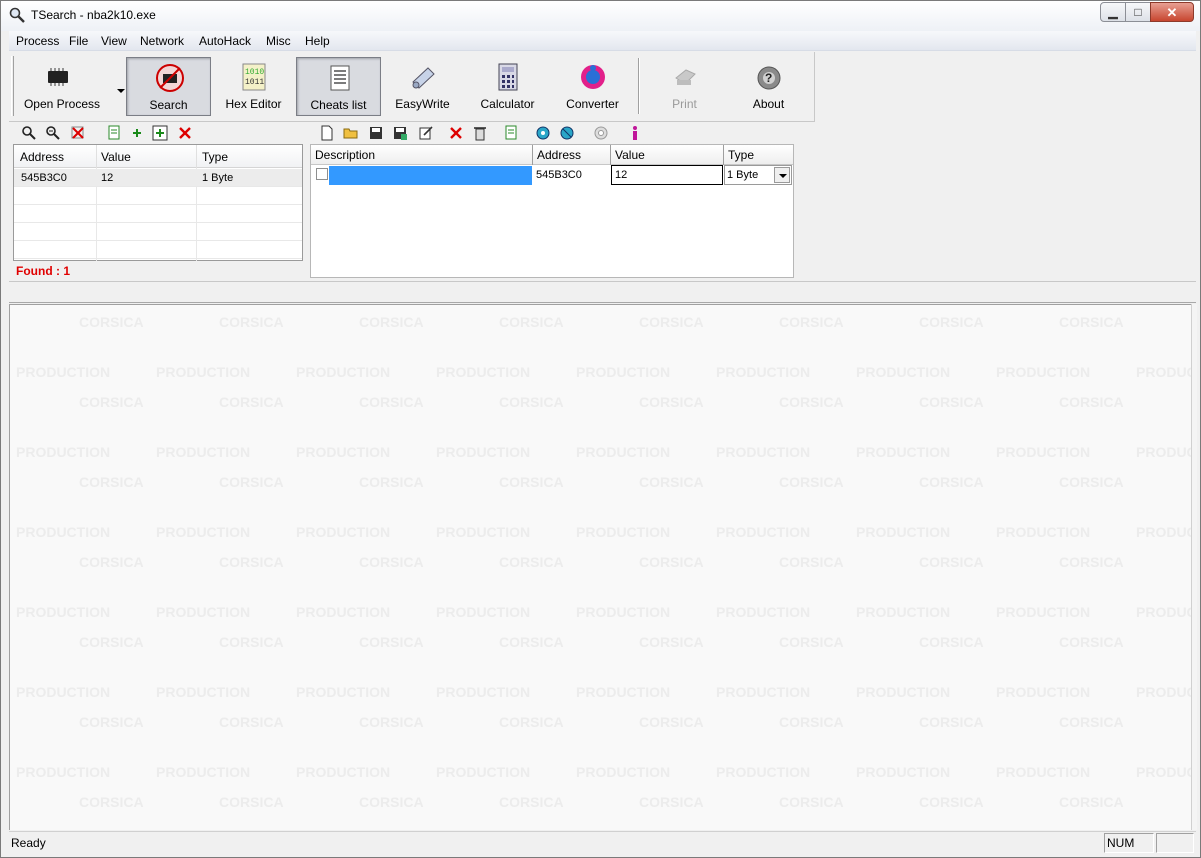 This screenshot has height=858, width=1201. Describe the element at coordinates (592, 86) in the screenshot. I see `converter-button: Converter` at that location.